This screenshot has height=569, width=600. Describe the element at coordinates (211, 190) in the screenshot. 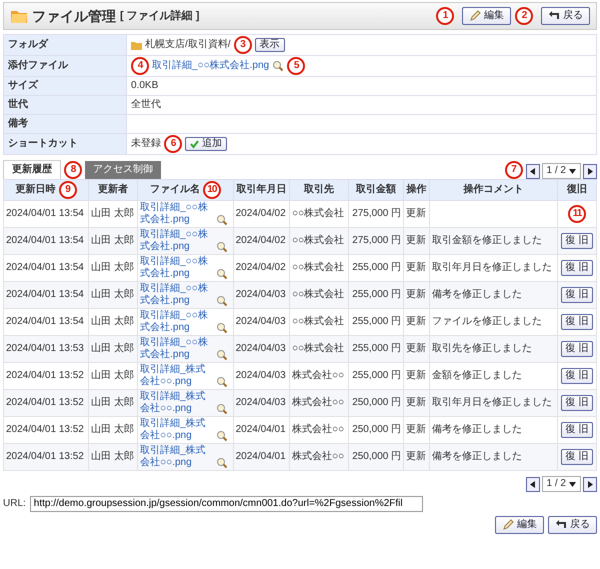

I see `callout-number: 10` at that location.